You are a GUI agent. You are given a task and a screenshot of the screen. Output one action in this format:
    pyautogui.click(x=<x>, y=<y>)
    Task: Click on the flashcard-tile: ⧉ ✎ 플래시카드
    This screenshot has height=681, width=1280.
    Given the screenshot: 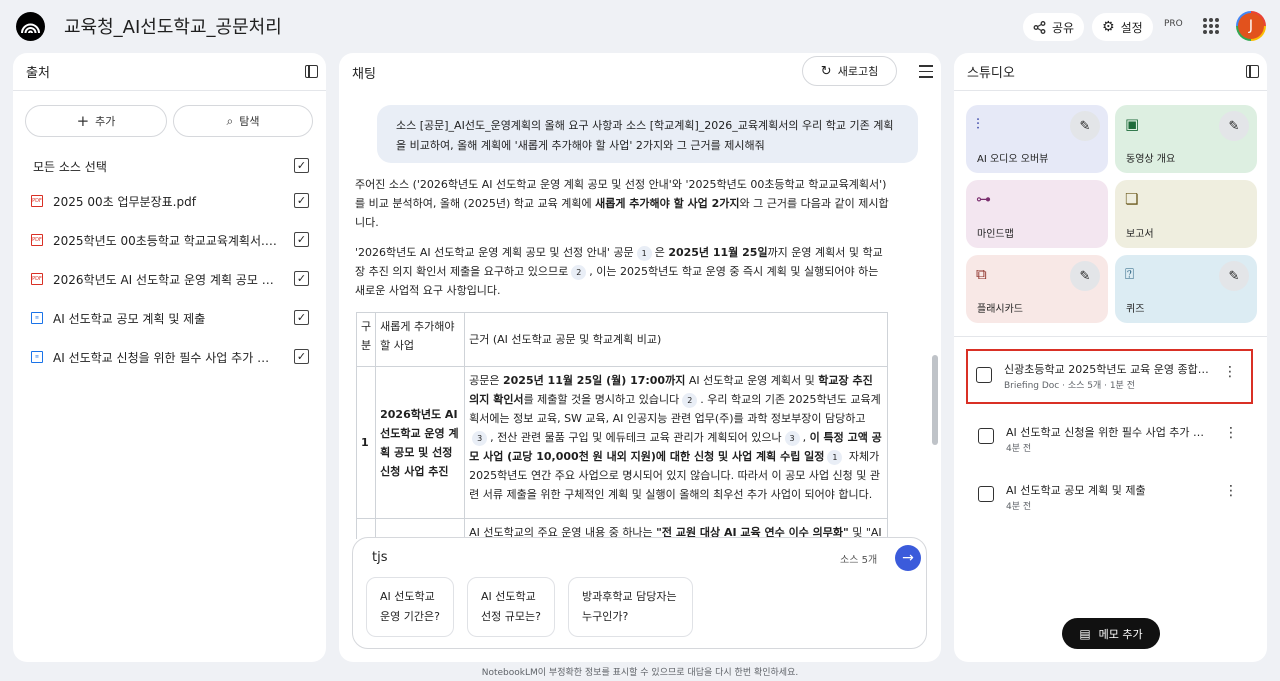 What is the action you would take?
    pyautogui.click(x=1037, y=289)
    